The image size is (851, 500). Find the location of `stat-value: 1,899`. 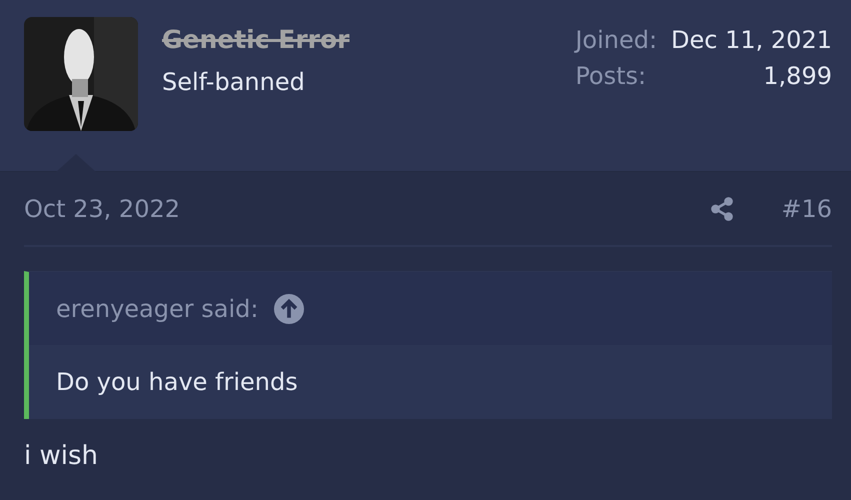

stat-value: 1,899 is located at coordinates (797, 76).